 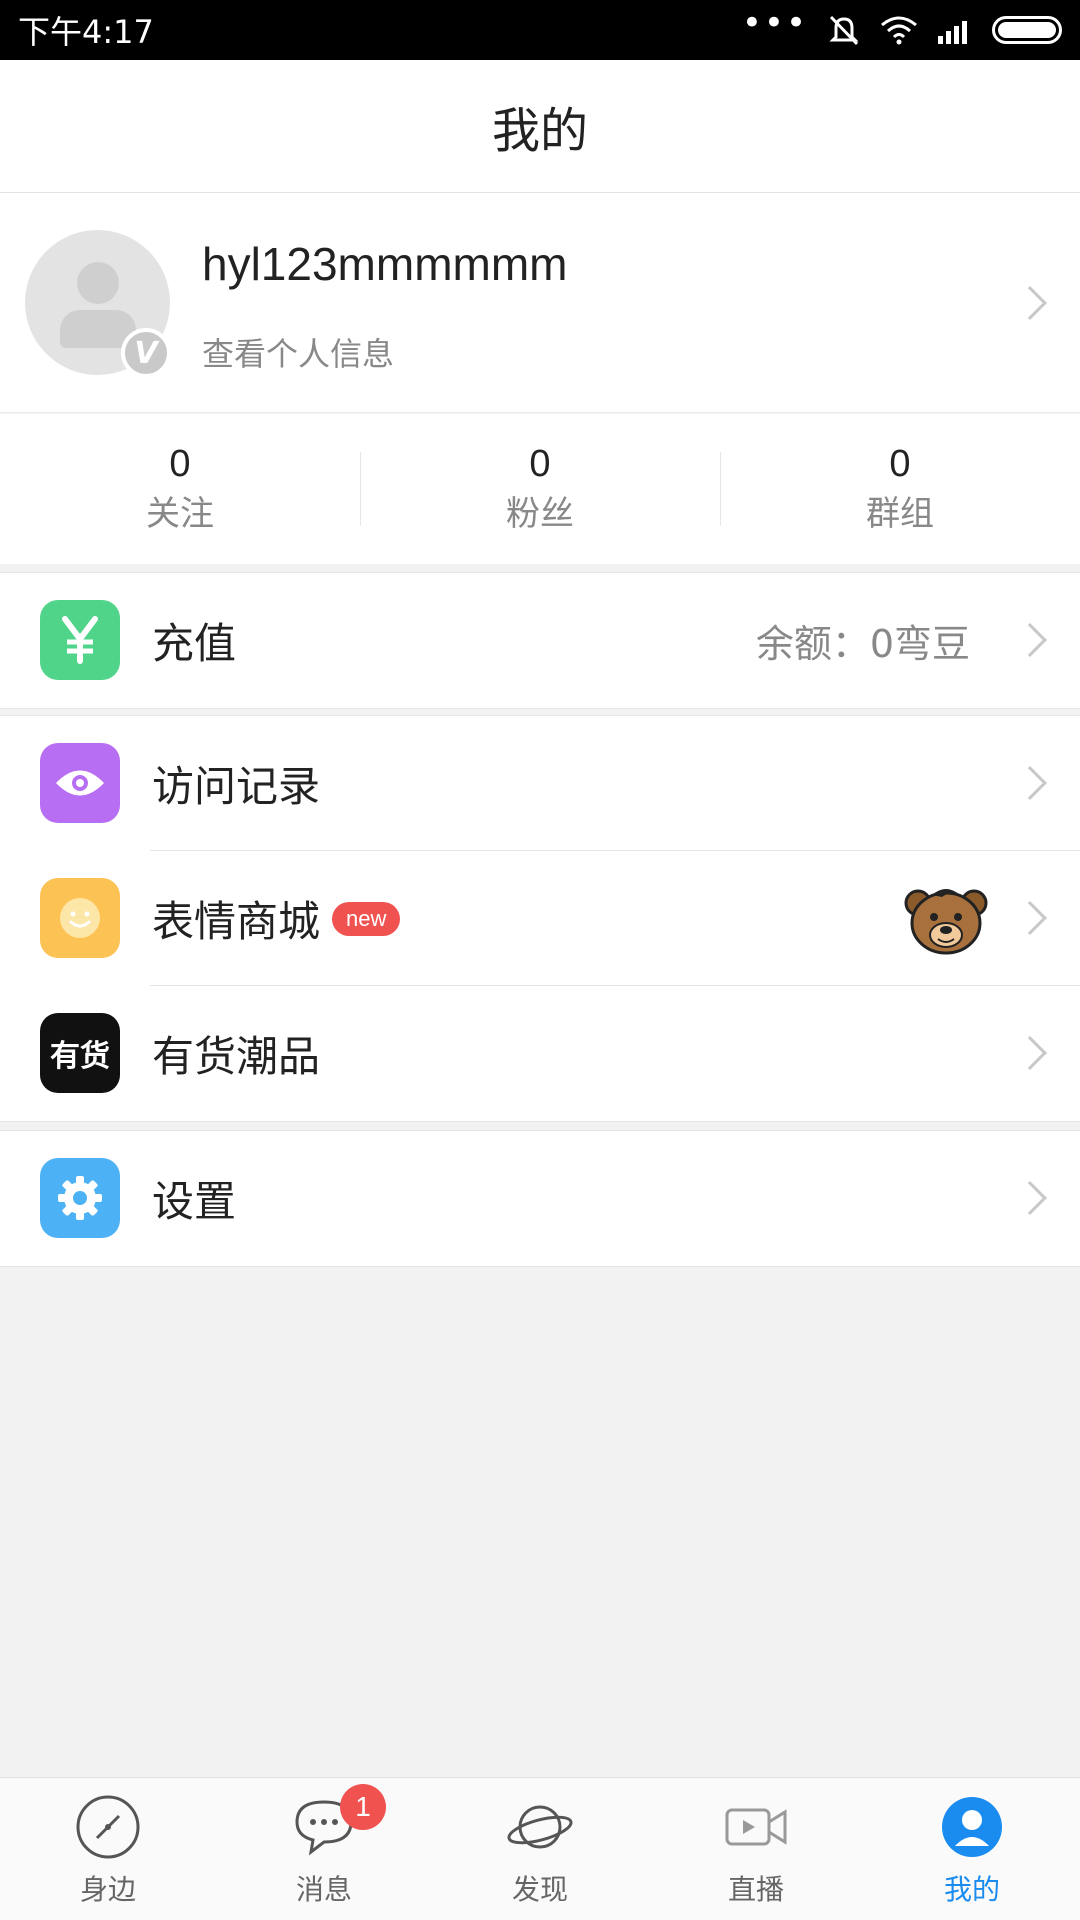 I want to click on stats-bar: 0 关注 0 粉丝 0 群组, so click(x=540, y=489).